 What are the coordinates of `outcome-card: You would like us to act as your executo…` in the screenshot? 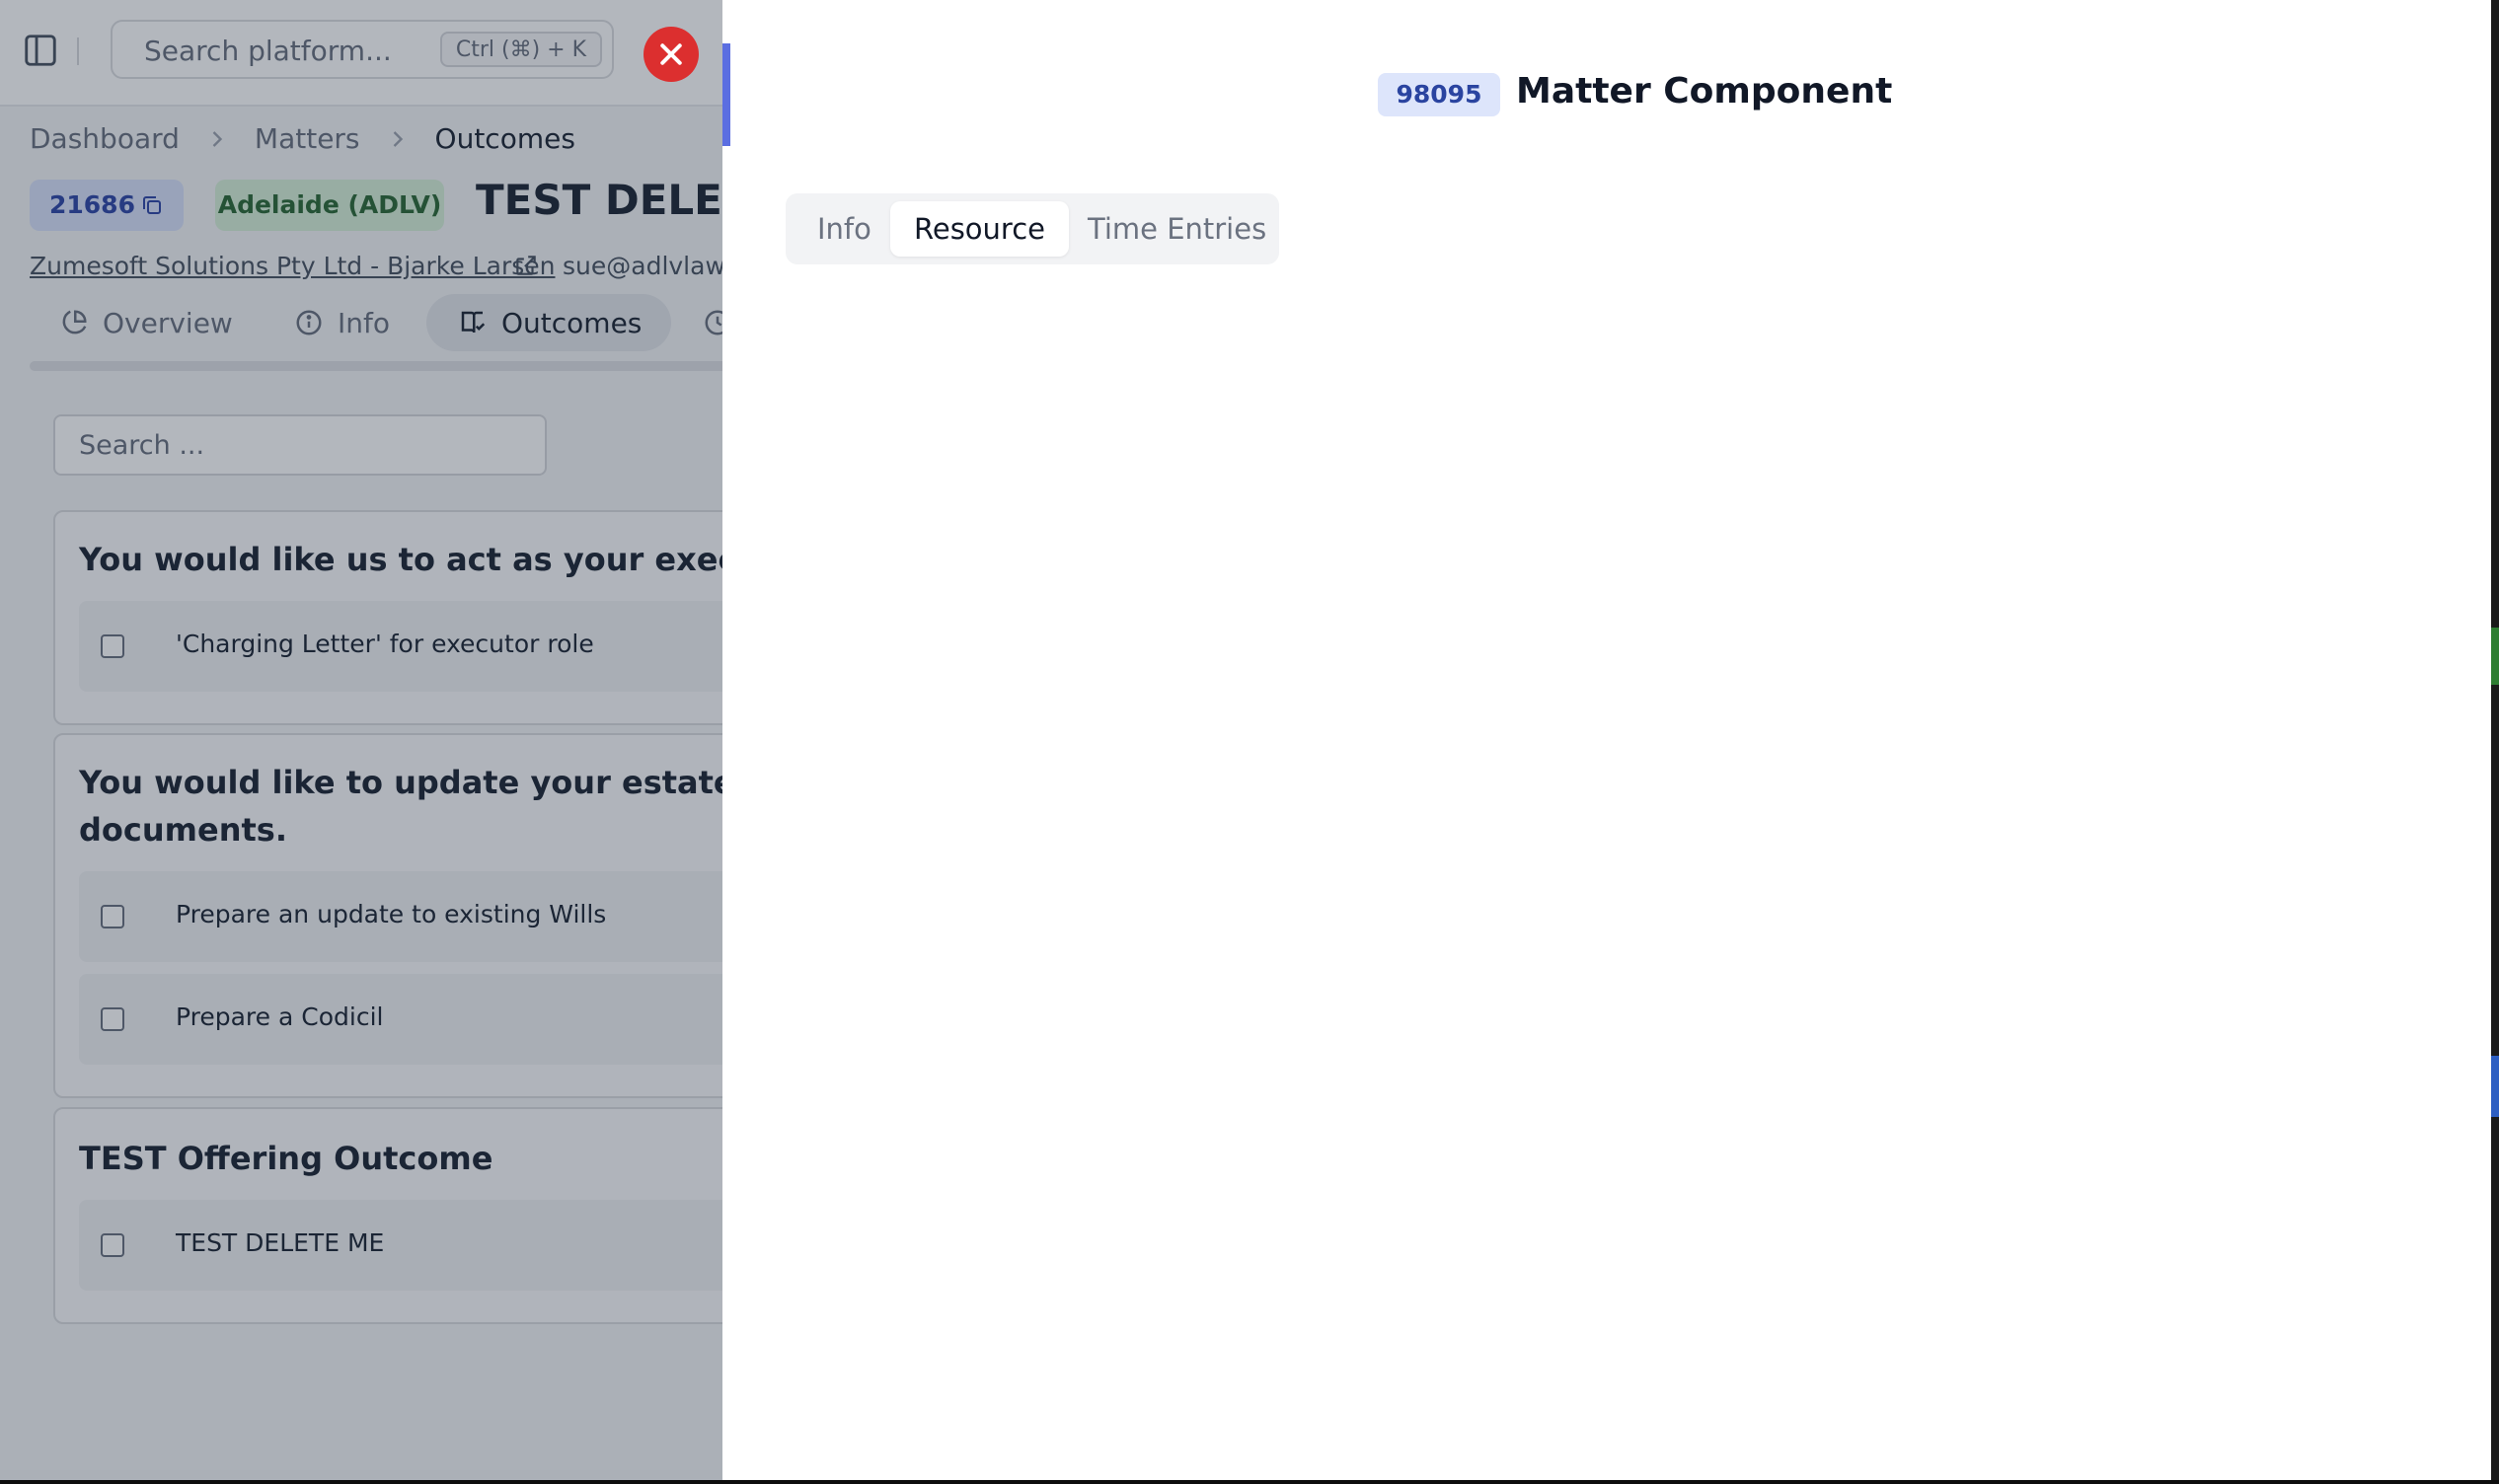 It's located at (419, 617).